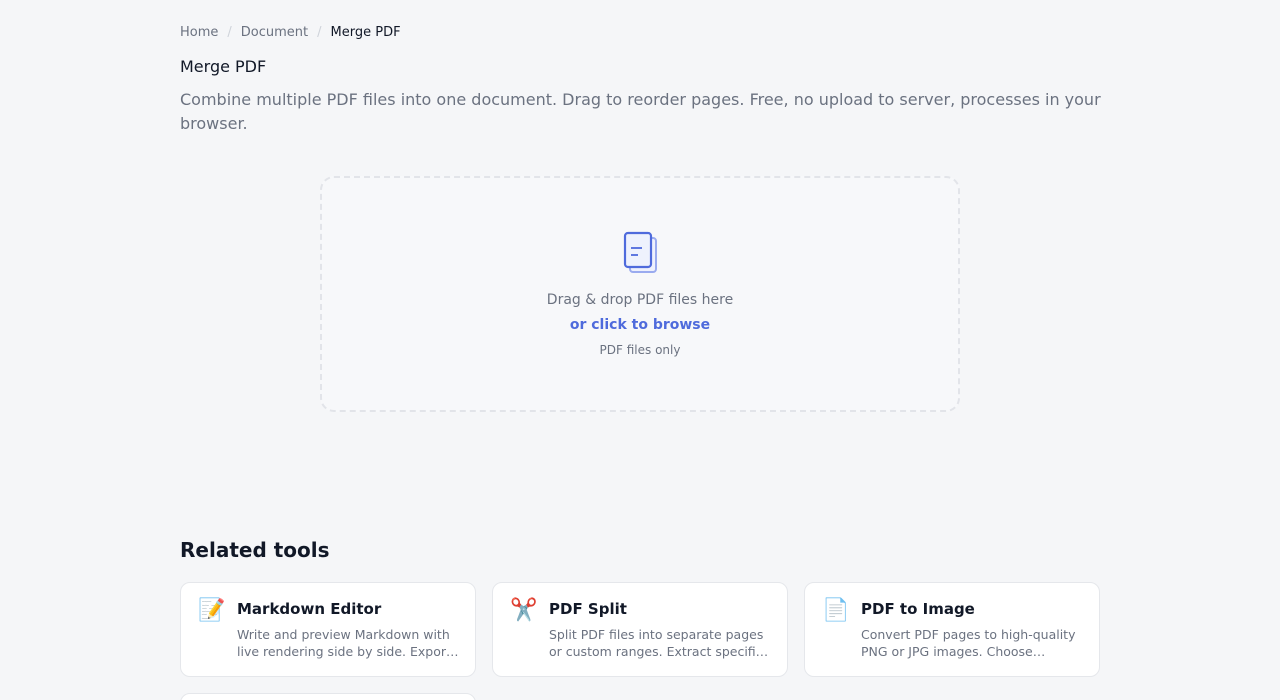  I want to click on related-tool-card-partial, so click(328, 696).